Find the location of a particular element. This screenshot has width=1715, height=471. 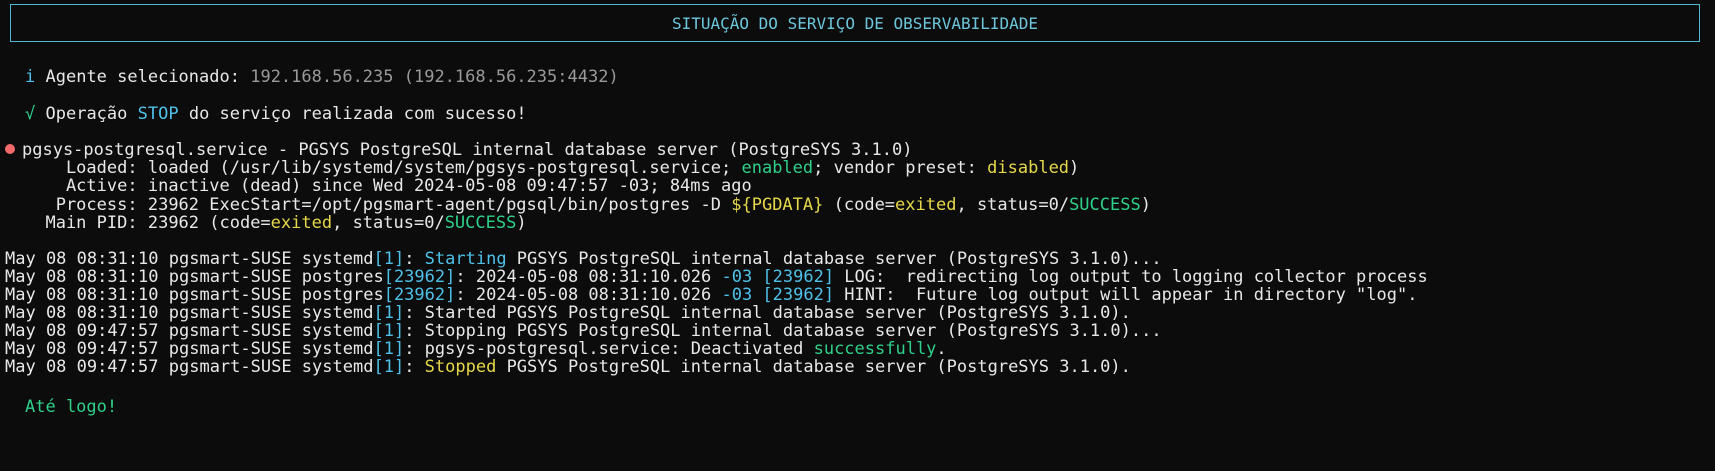

pid-success: SUCCESS is located at coordinates (480, 223).